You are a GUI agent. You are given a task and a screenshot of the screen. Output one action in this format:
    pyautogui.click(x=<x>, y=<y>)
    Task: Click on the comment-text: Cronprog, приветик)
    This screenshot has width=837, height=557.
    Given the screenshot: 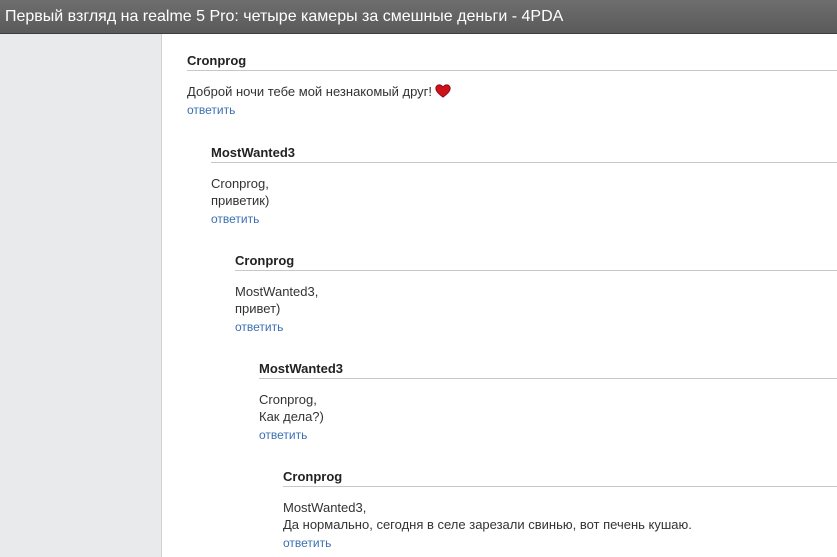 What is the action you would take?
    pyautogui.click(x=524, y=192)
    